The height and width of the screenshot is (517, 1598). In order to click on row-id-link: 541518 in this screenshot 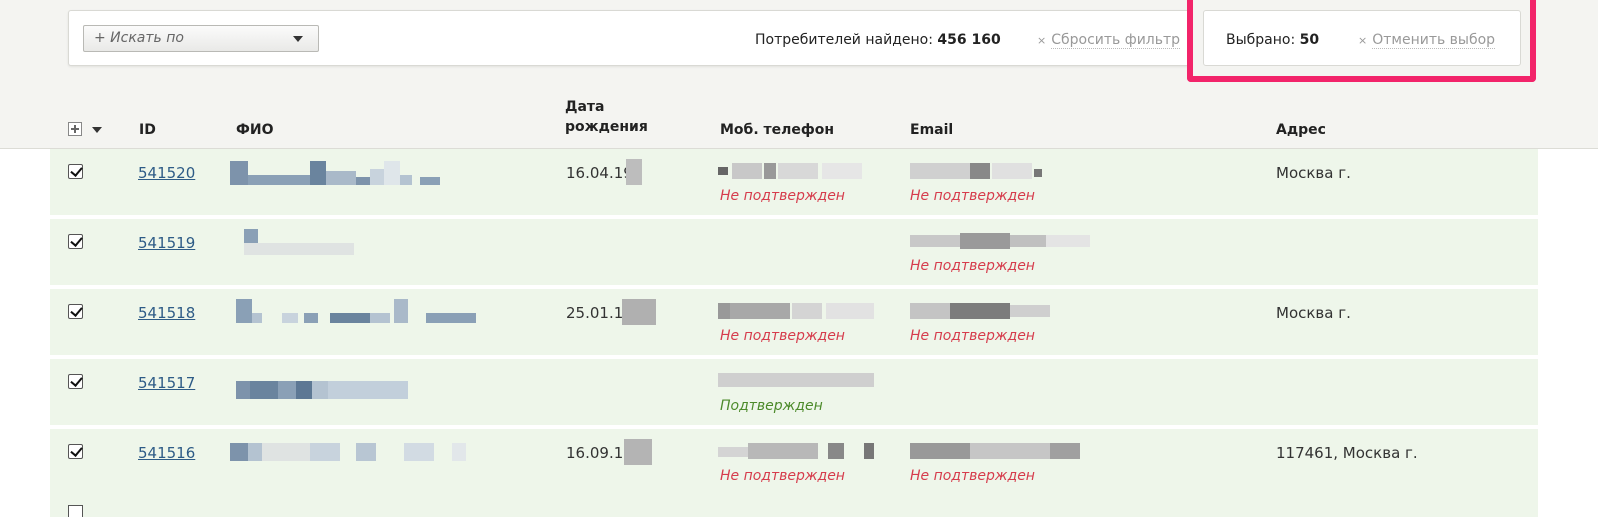, I will do `click(166, 313)`.